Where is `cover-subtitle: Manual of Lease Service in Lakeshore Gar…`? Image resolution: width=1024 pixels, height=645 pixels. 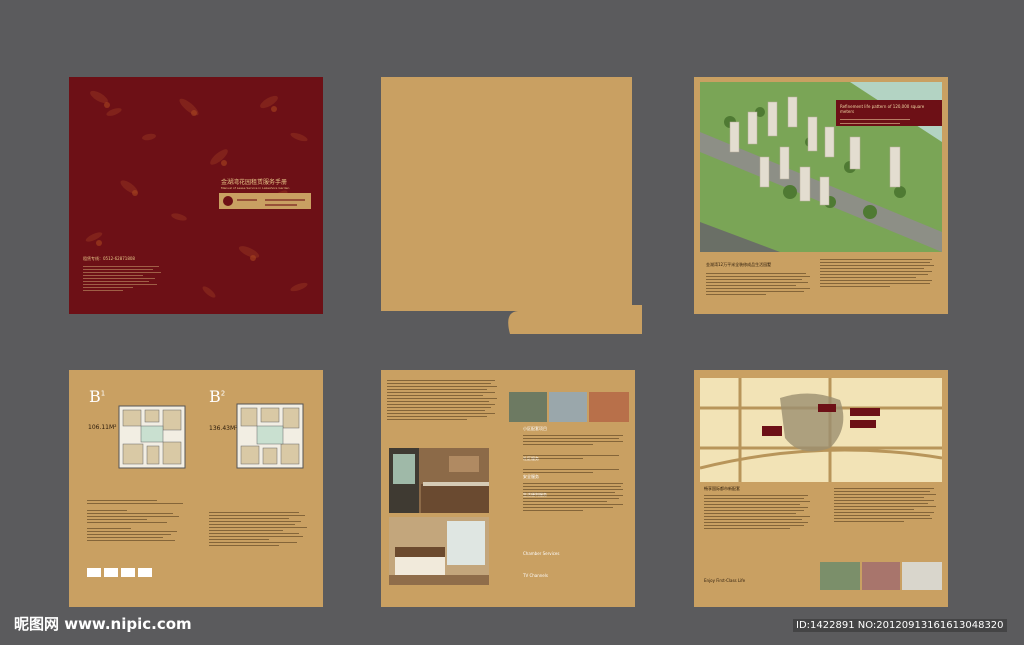 cover-subtitle: Manual of Lease Service in Lakeshore Gar… is located at coordinates (255, 188).